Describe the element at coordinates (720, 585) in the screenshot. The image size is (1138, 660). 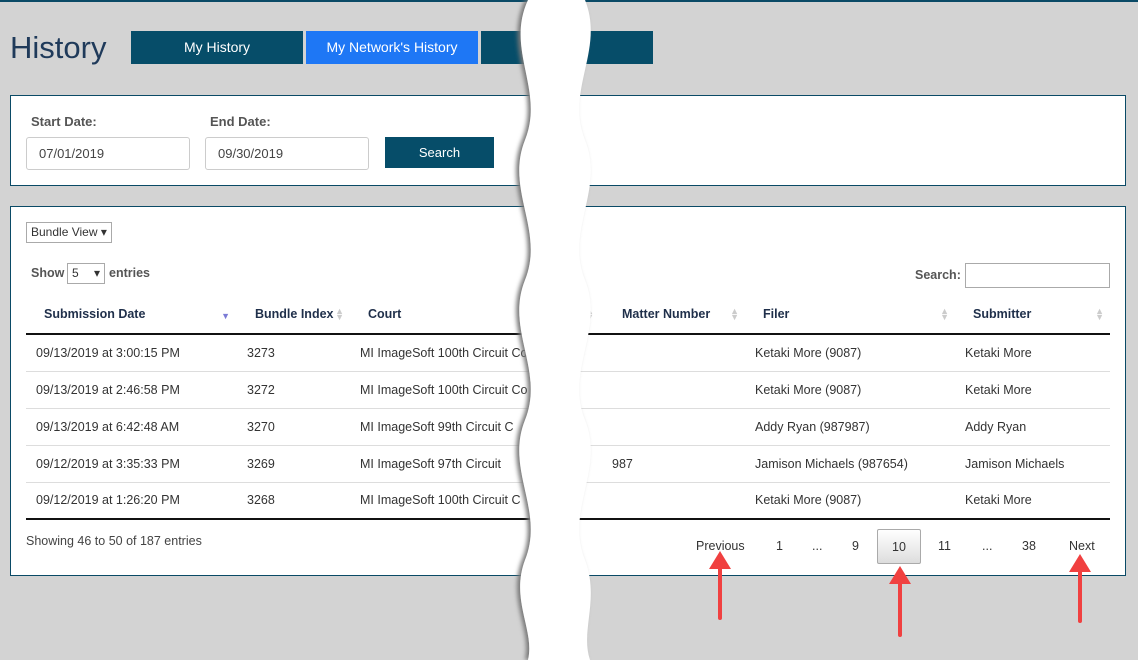
I see `annotation-arrow-previous` at that location.